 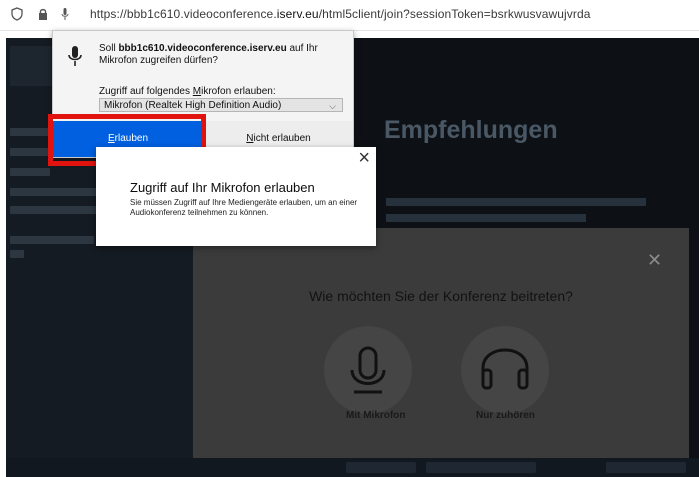 I want to click on shield-icon, so click(x=17, y=14).